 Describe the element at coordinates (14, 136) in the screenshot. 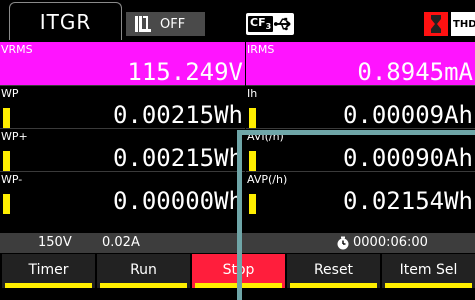

I see `wp-plus-label: WP+` at that location.